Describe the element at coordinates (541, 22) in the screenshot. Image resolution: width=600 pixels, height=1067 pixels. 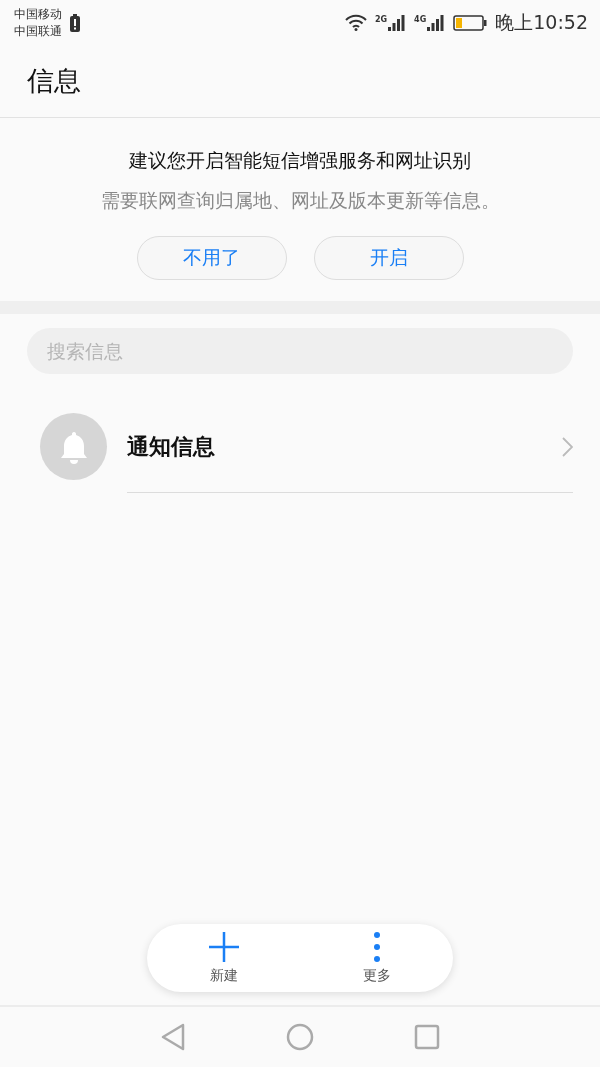
I see `clock: 晚上10:52` at that location.